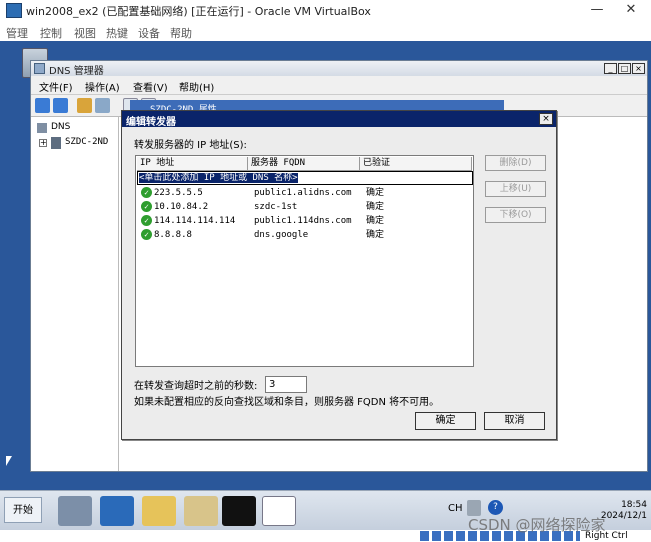 This screenshot has width=651, height=542. What do you see at coordinates (181, 33) in the screenshot?
I see `host-menu-help: 帮助` at bounding box center [181, 33].